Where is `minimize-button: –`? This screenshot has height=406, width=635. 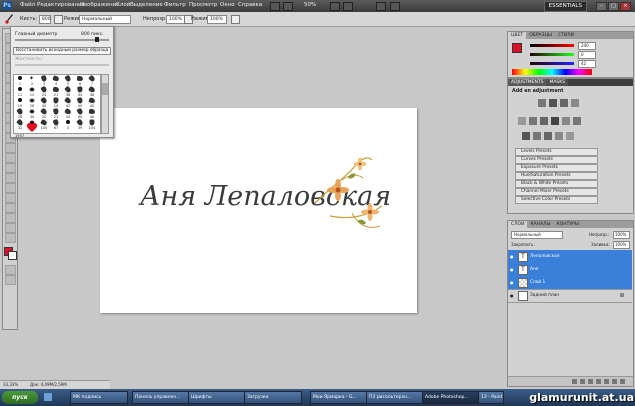
minimize-button: – is located at coordinates (601, 6).